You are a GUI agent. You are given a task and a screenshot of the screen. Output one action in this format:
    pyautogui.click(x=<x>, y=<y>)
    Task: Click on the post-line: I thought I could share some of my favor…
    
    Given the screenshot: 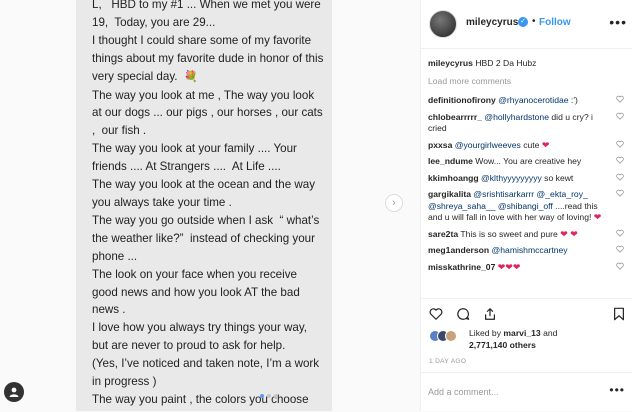 What is the action you would take?
    pyautogui.click(x=209, y=58)
    